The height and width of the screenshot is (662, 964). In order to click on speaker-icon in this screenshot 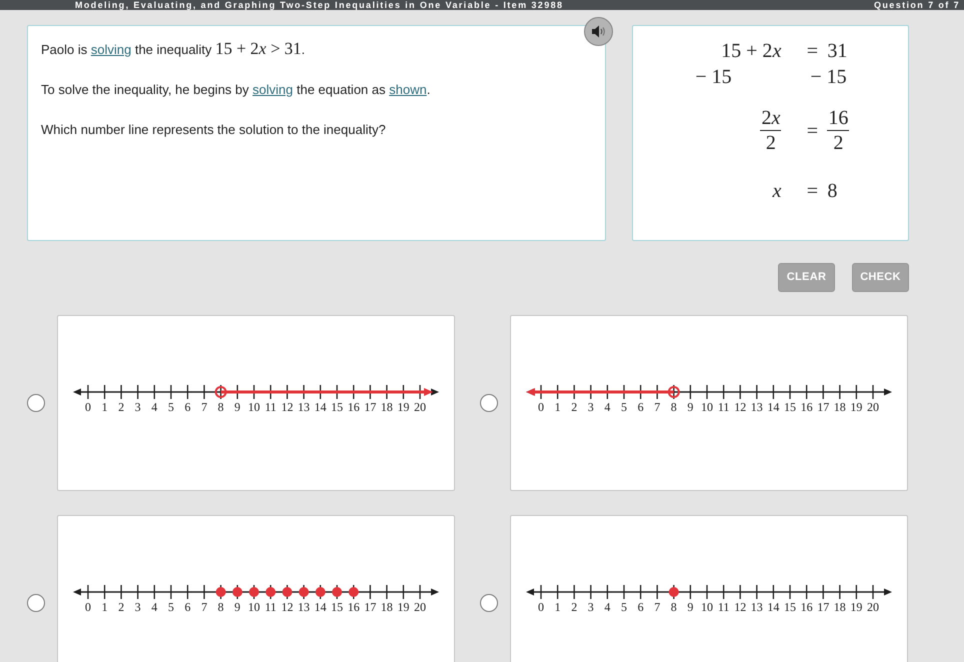, I will do `click(599, 31)`.